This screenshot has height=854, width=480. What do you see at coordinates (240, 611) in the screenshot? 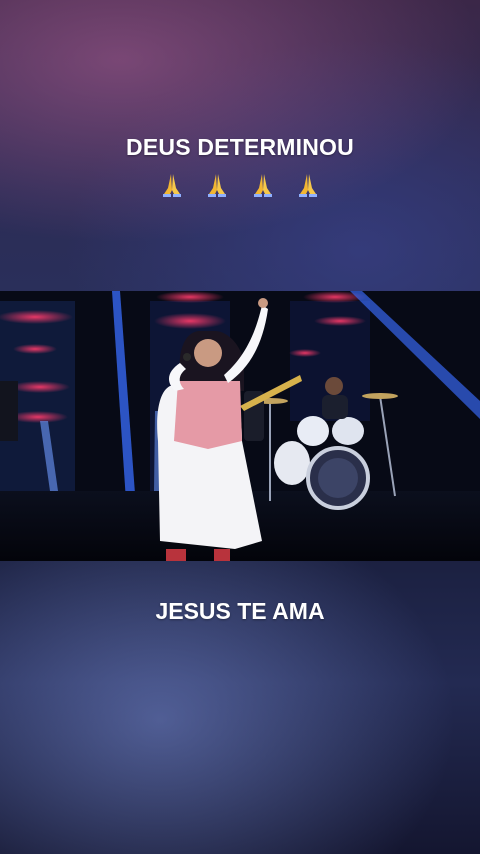
I see `bottom-caption: JESUS TE AMA` at bounding box center [240, 611].